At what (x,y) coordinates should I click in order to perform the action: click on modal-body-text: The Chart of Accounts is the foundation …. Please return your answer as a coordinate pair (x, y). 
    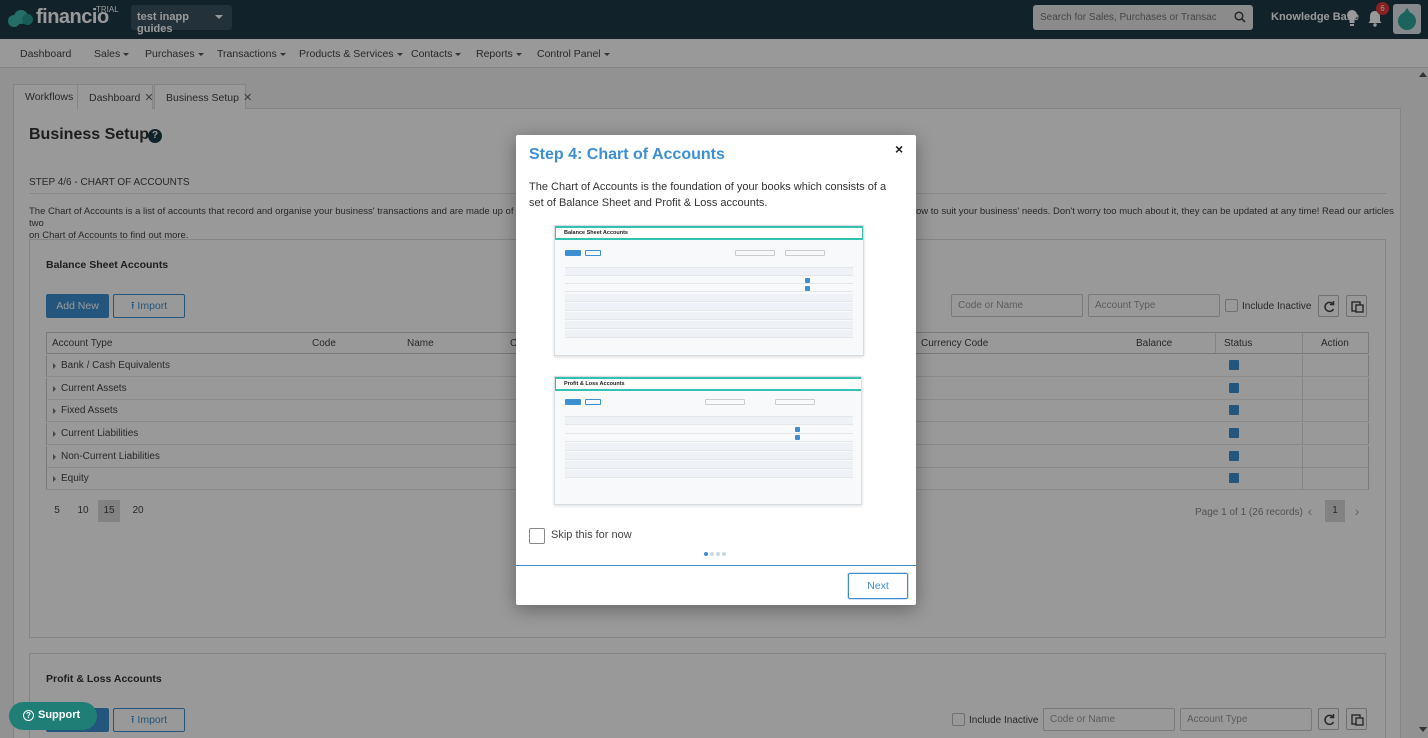
    Looking at the image, I should click on (708, 195).